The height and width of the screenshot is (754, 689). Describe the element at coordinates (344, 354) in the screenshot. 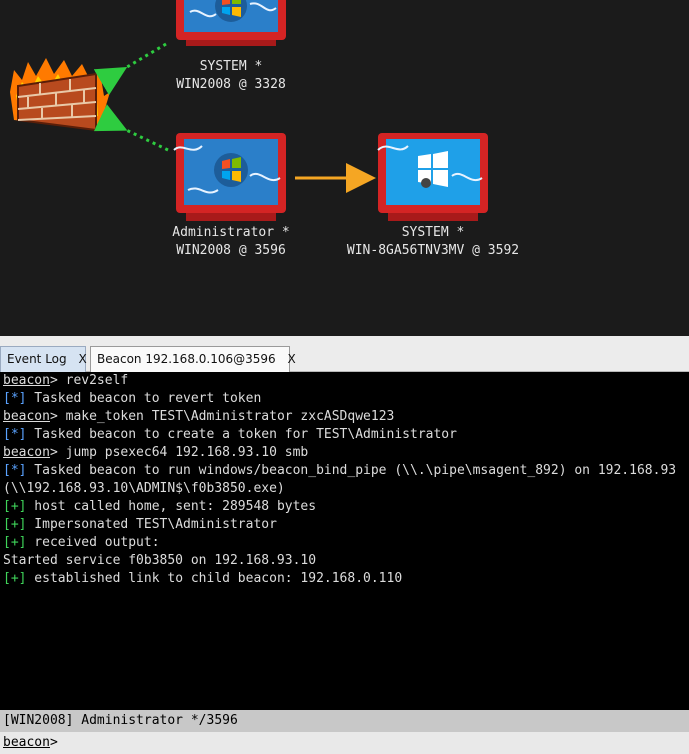

I see `tab-bar: Event Log X Beacon 192.168.0.106@3596 X` at that location.